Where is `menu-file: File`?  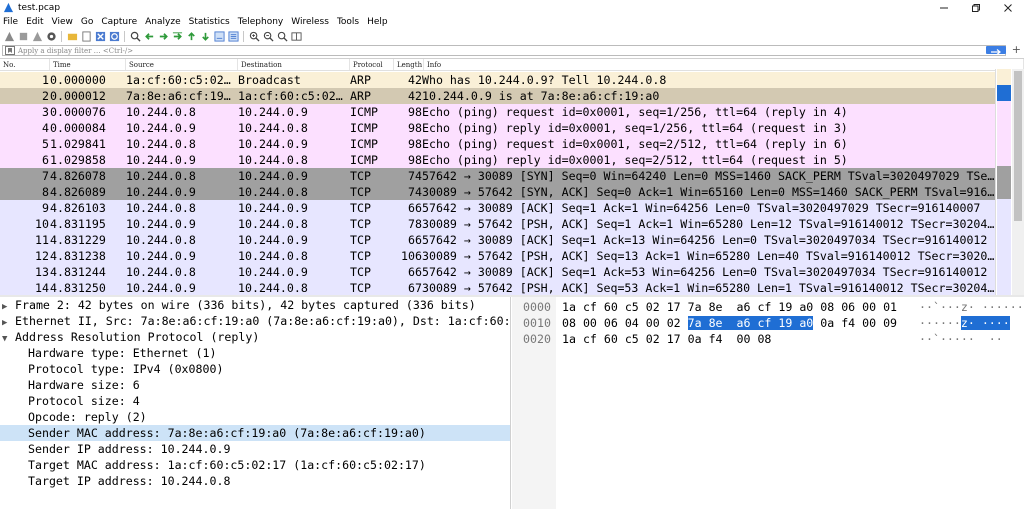 menu-file: File is located at coordinates (10, 22).